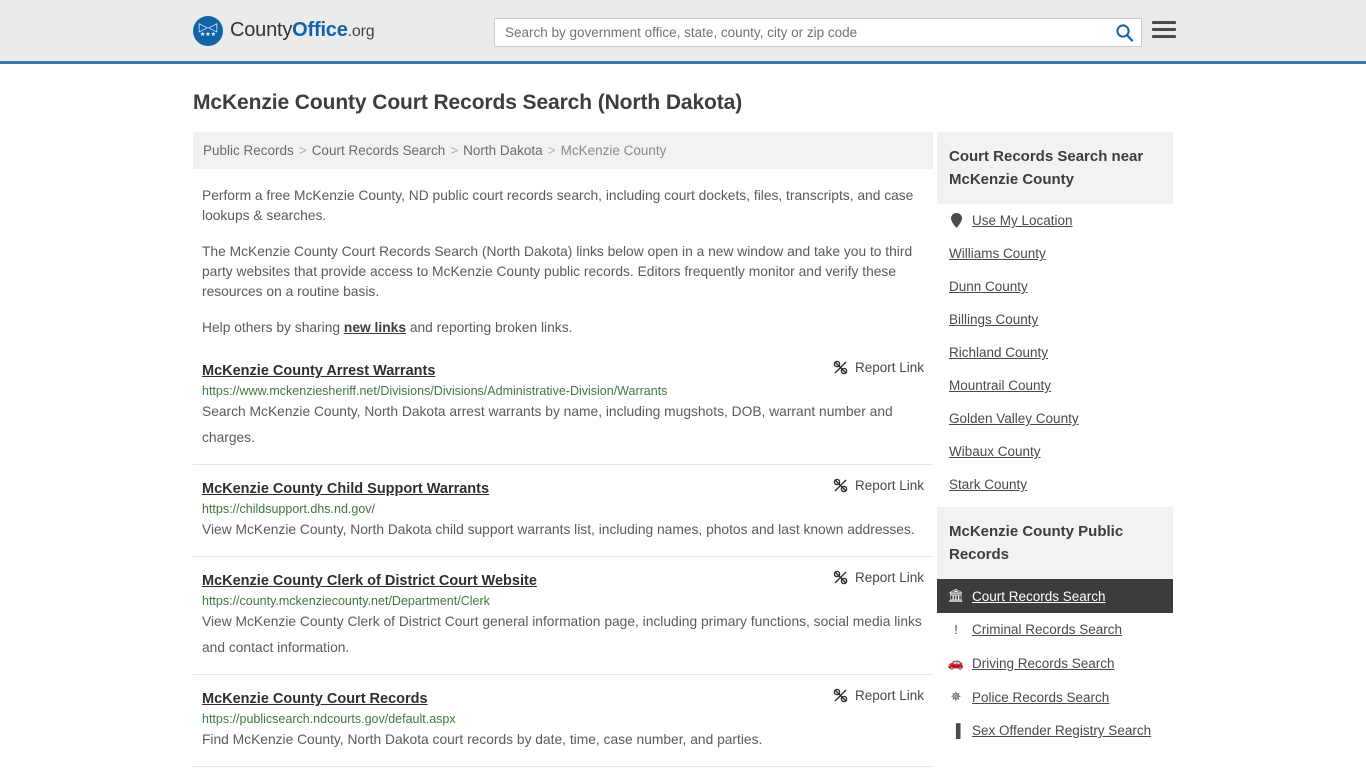 The image size is (1366, 768). What do you see at coordinates (1055, 253) in the screenshot?
I see `nearby-county-item: Williams County` at bounding box center [1055, 253].